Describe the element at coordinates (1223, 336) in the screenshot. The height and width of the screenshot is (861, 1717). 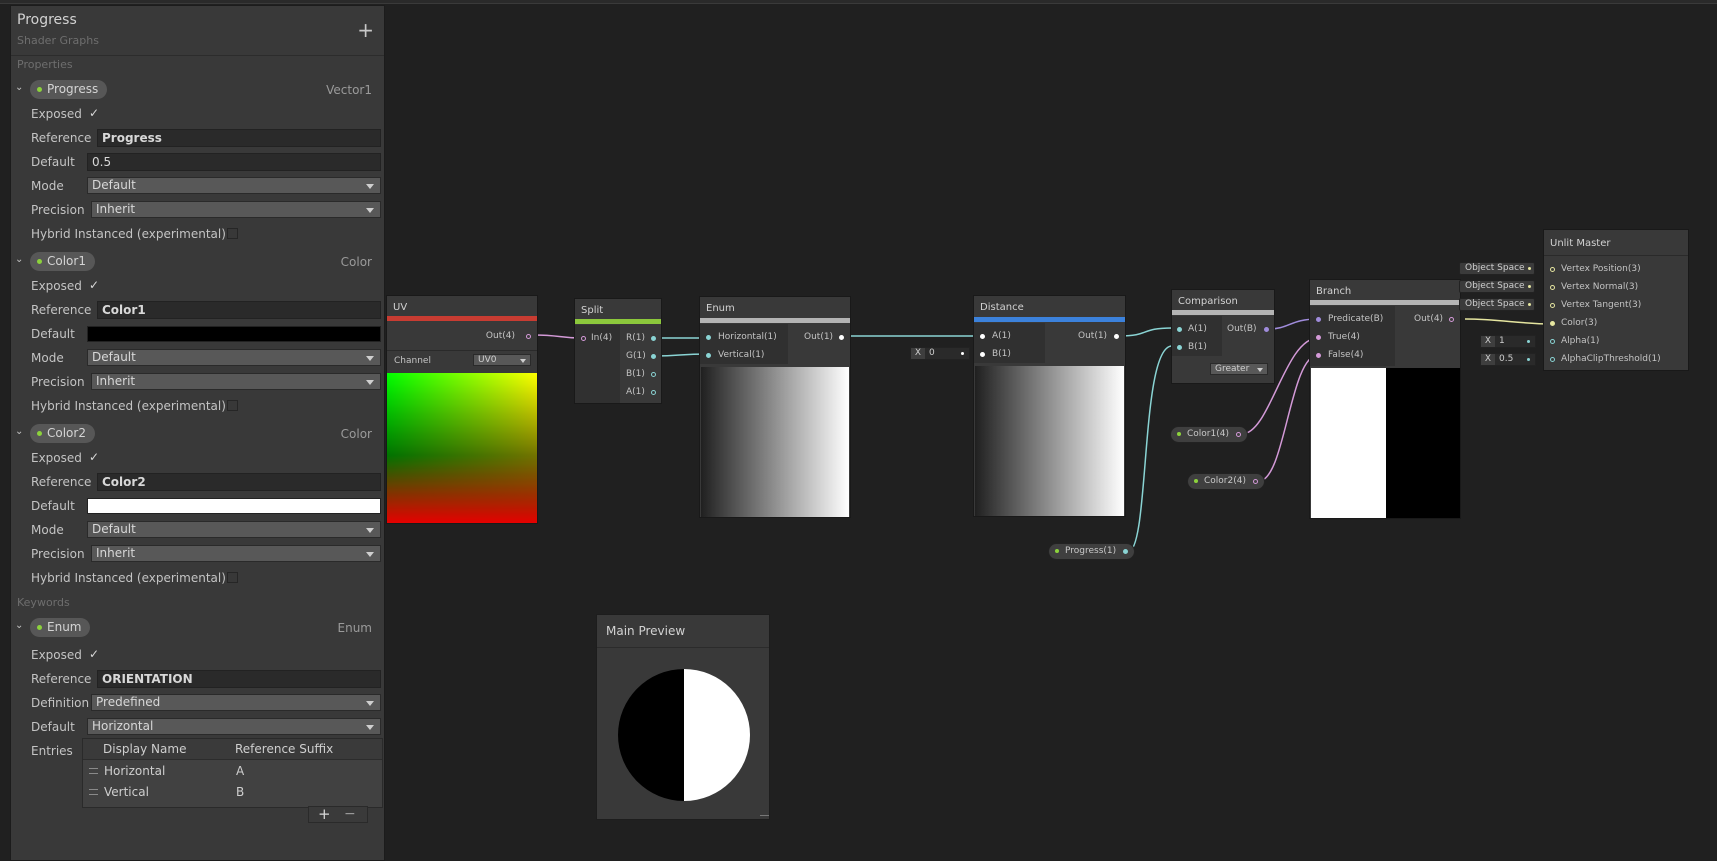
I see `node-comparison: Comparison A(1) B(1) Out(B) Greater` at that location.